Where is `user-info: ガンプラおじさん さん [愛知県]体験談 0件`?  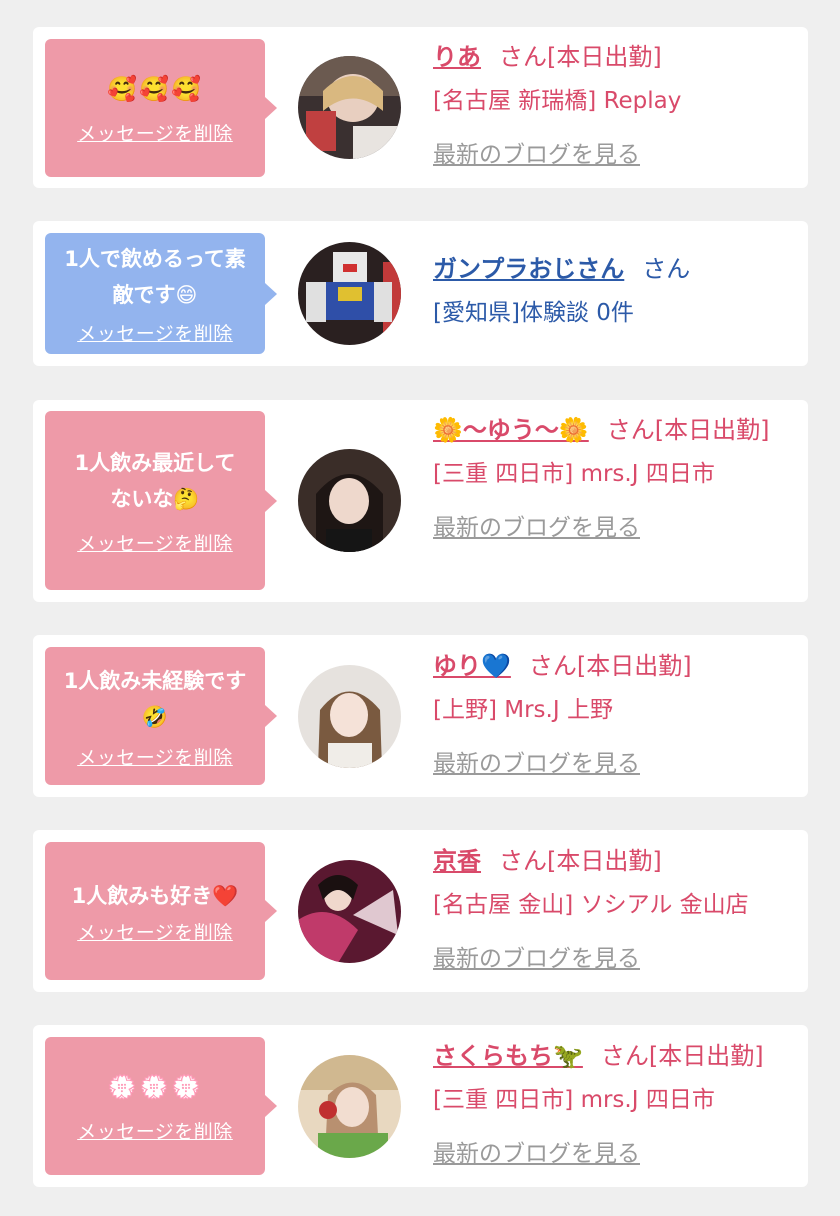 user-info: ガンプラおじさん さん [愛知県]体験談 0件 is located at coordinates (614, 291).